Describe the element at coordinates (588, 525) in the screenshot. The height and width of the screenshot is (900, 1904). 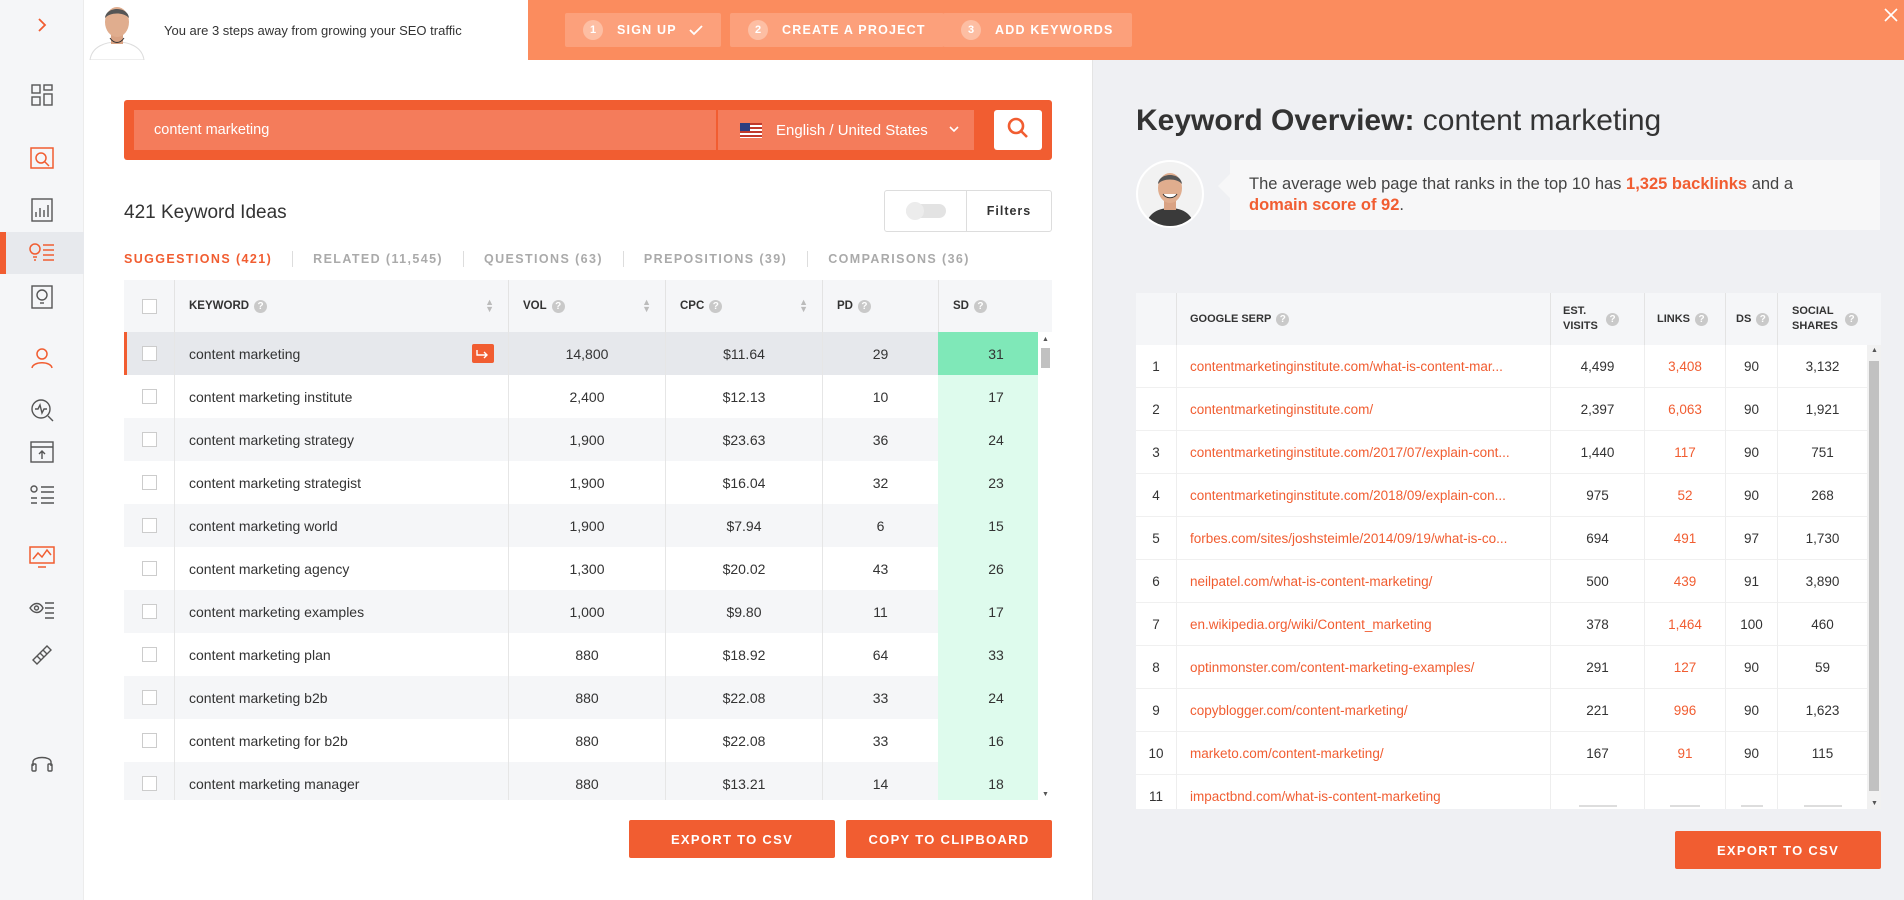
I see `table-row: content marketing world 1,900 $7.94 6 15` at that location.